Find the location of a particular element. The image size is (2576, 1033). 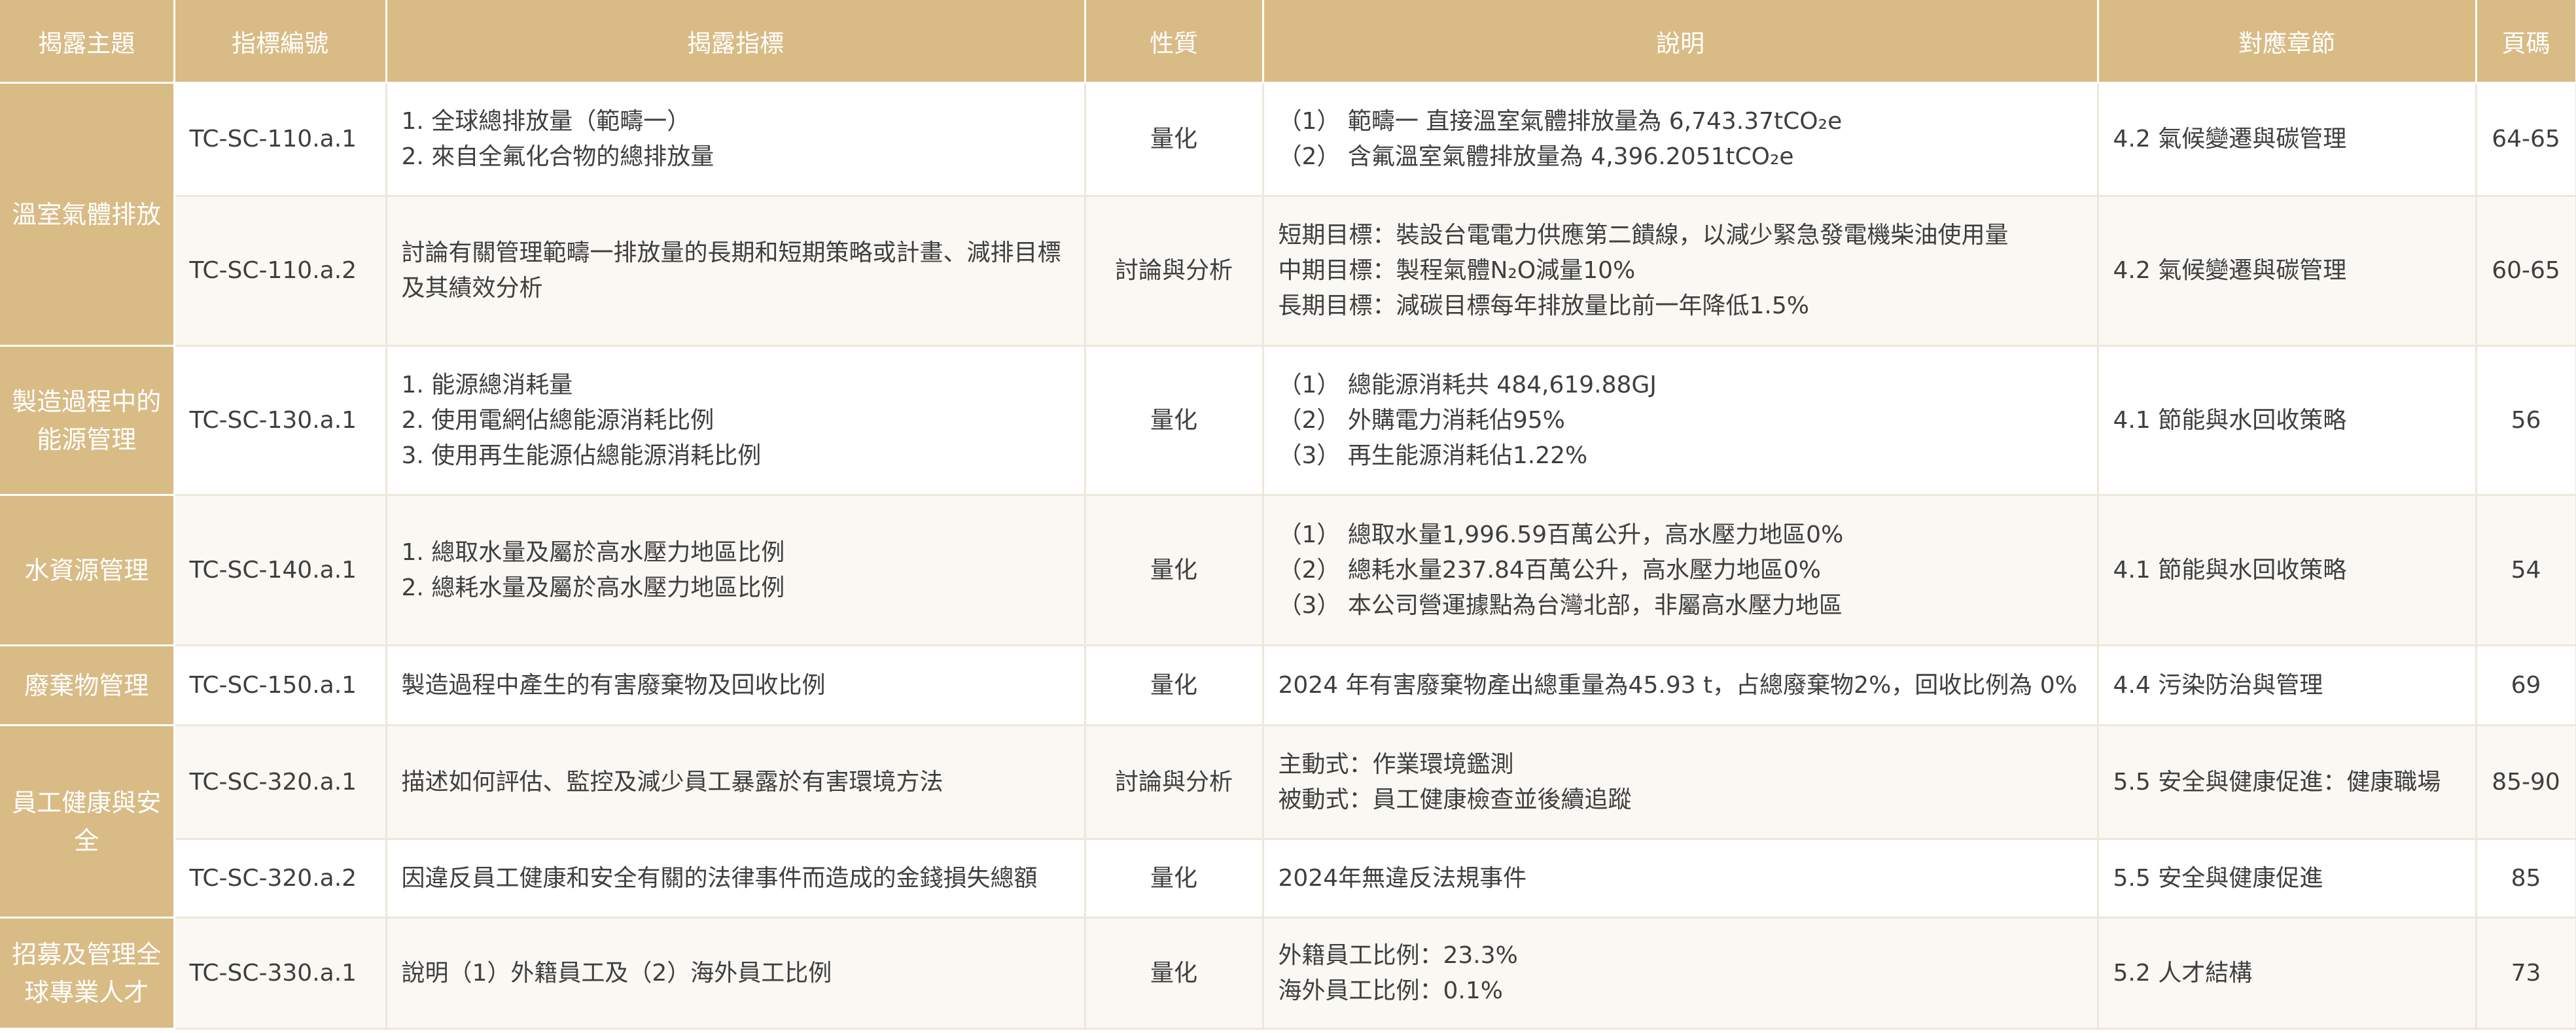

header-description: 說明 is located at coordinates (1681, 42).